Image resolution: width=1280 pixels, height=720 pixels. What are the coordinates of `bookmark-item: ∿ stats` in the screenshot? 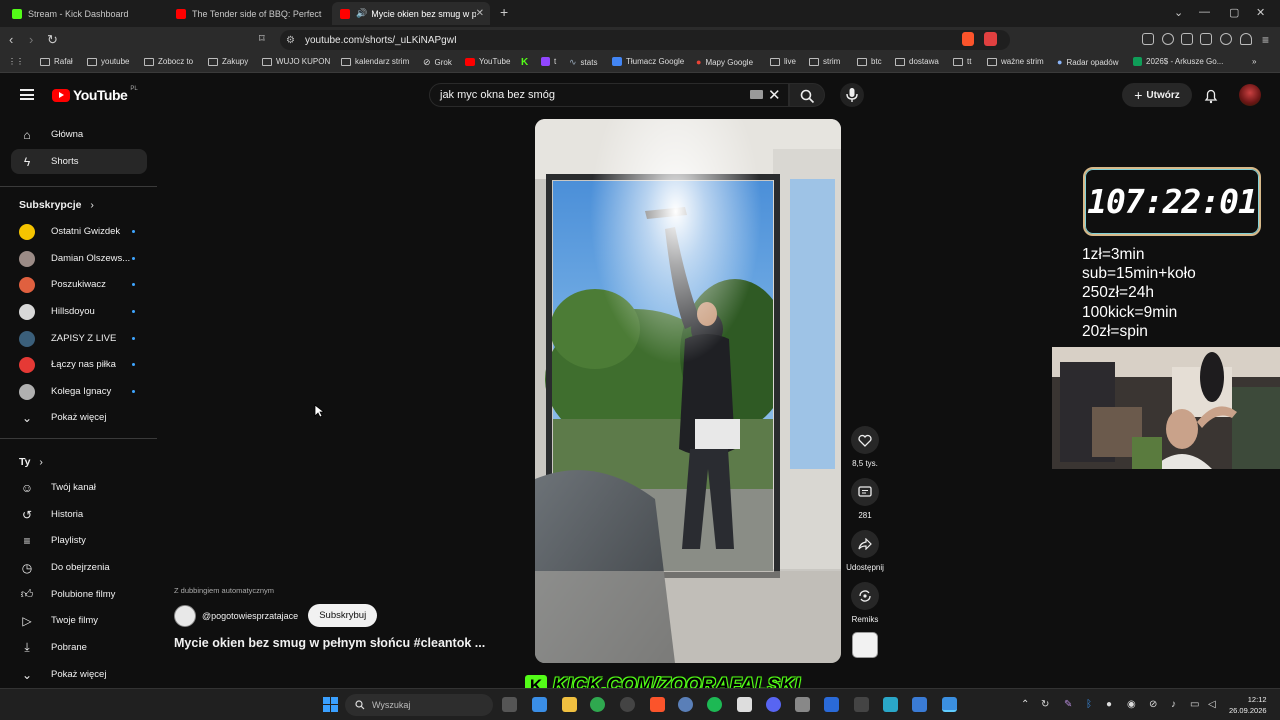 It's located at (583, 62).